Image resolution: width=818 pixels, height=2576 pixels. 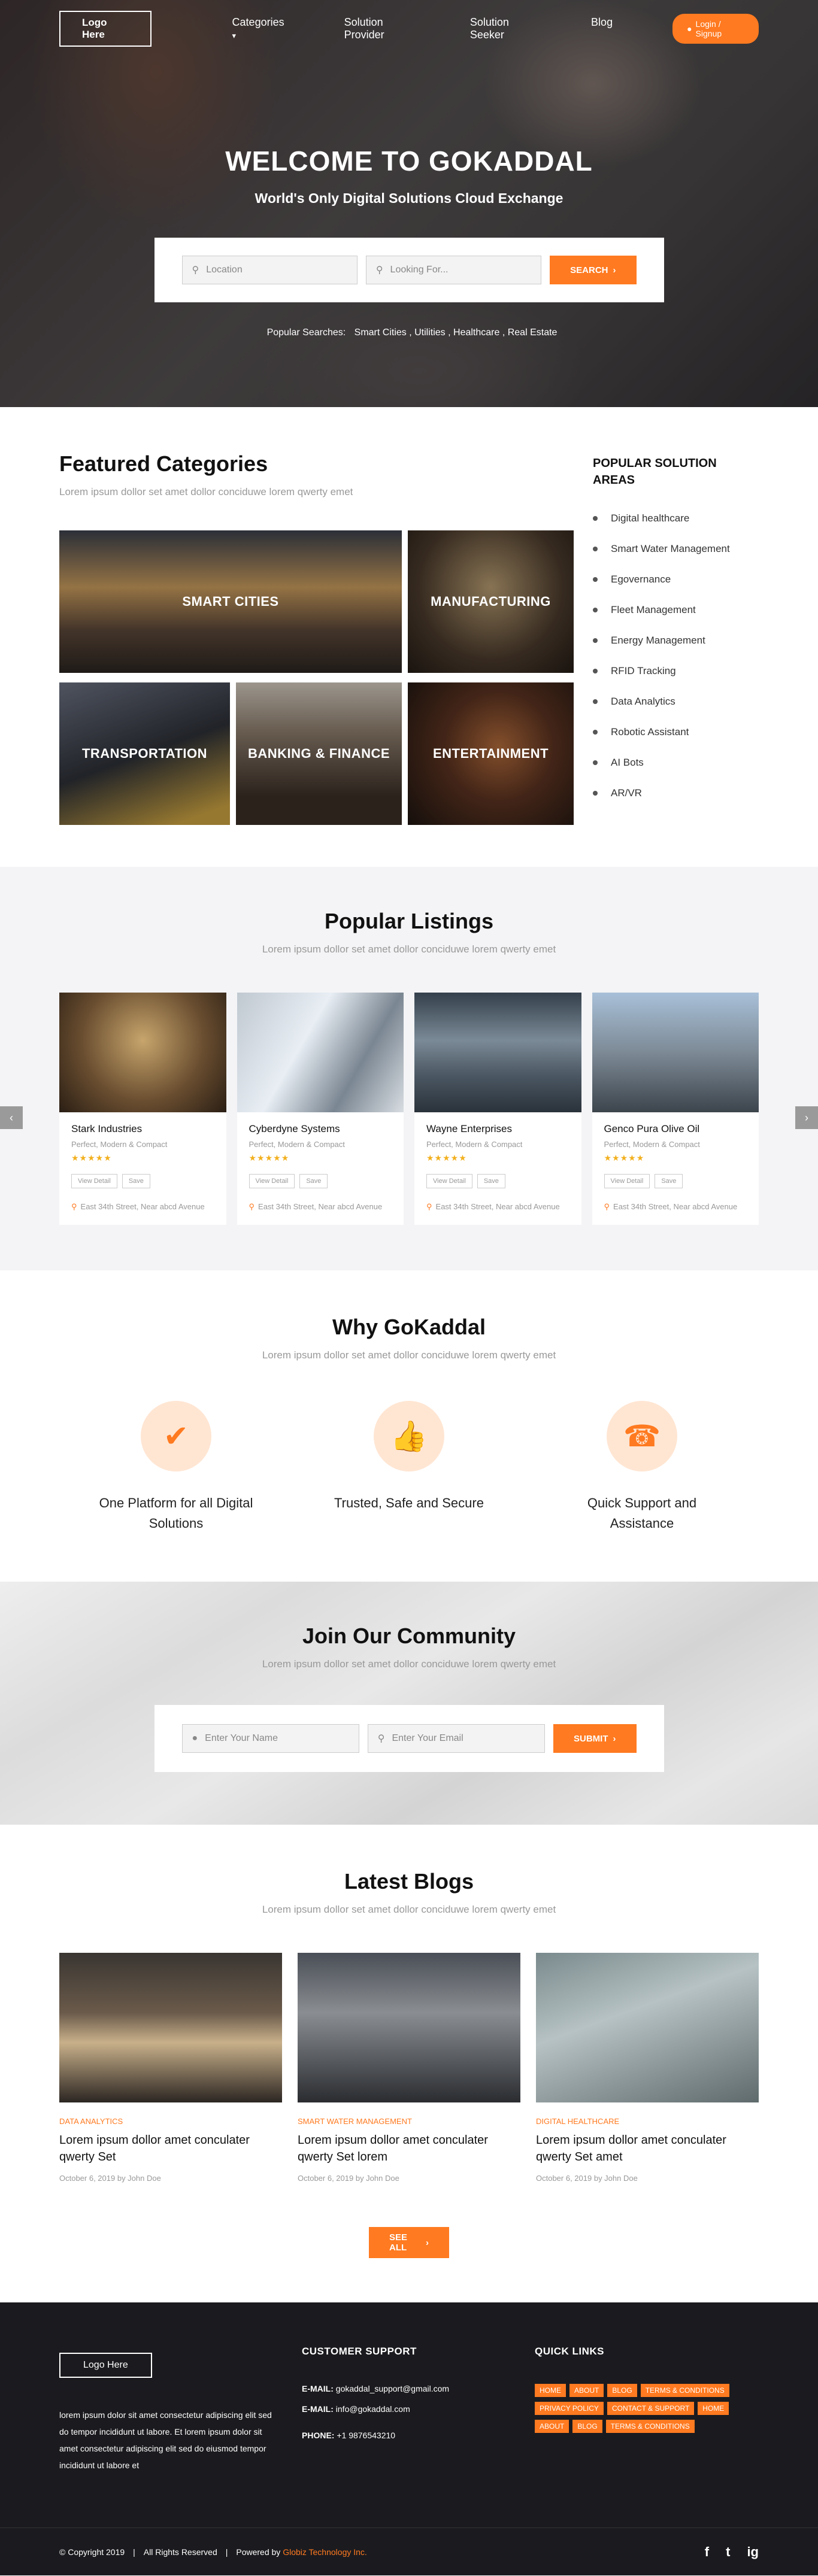 I want to click on carousel-next-button: ›, so click(x=807, y=1117).